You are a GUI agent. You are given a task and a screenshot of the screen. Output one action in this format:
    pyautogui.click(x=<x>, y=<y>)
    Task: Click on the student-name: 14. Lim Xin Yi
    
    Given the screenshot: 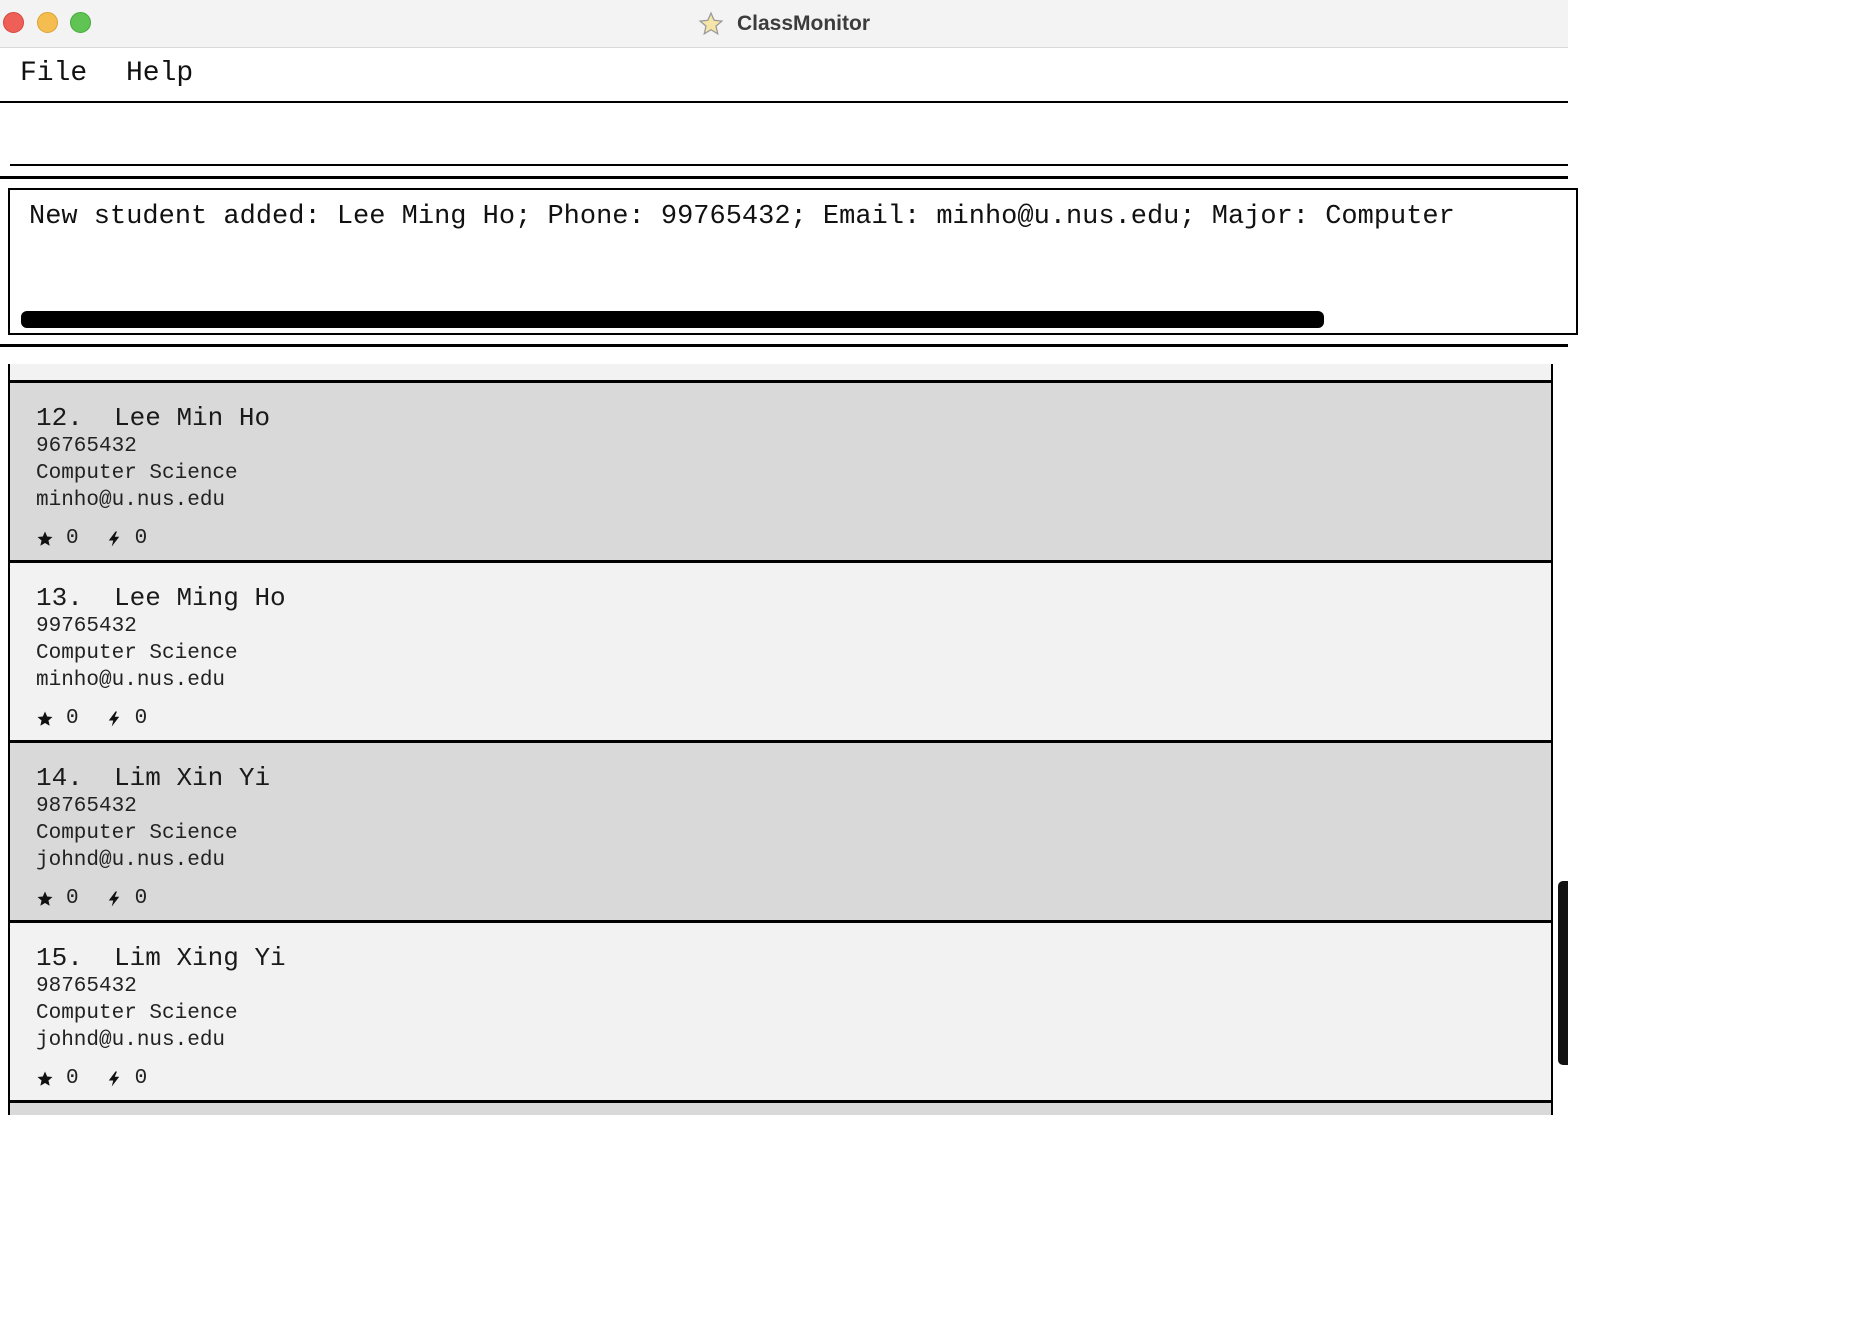 What is the action you would take?
    pyautogui.click(x=153, y=778)
    